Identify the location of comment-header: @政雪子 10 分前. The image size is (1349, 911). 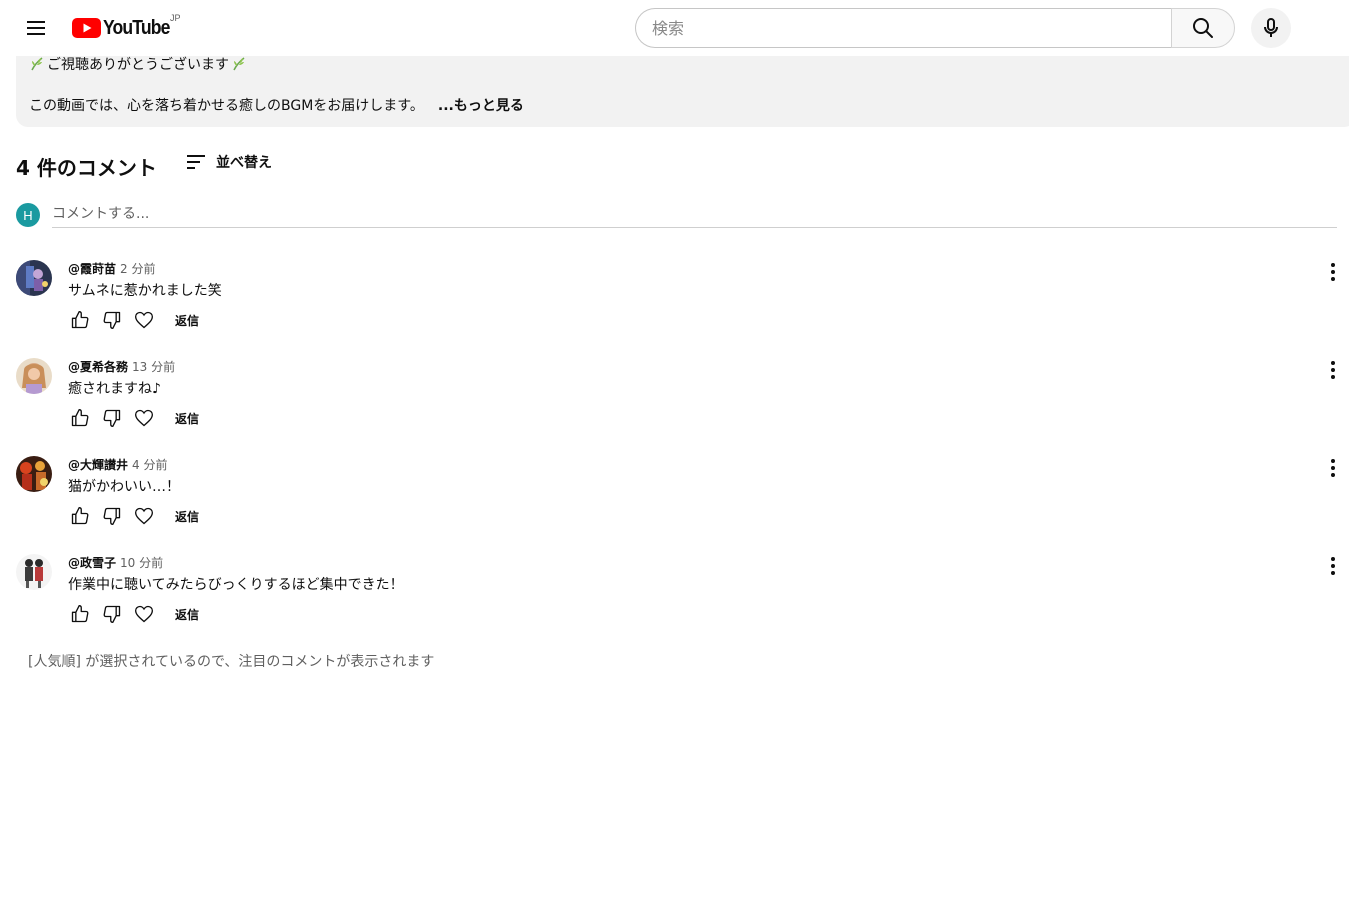
(115, 562).